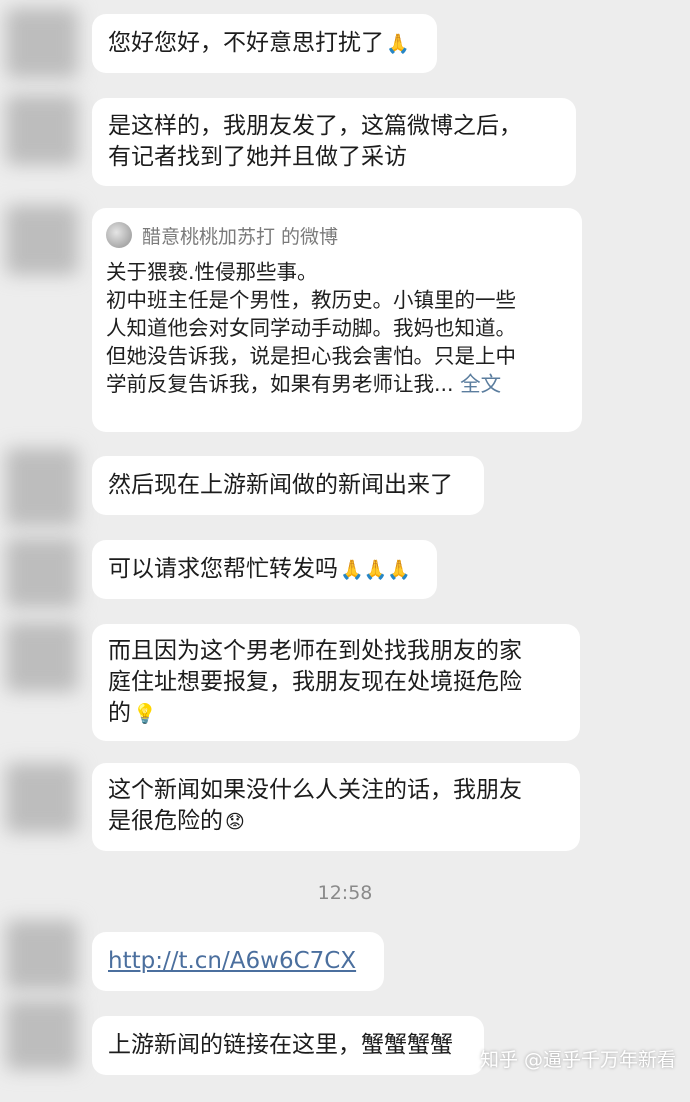 This screenshot has height=1102, width=690. What do you see at coordinates (480, 384) in the screenshot?
I see `full-text-link: 全文` at bounding box center [480, 384].